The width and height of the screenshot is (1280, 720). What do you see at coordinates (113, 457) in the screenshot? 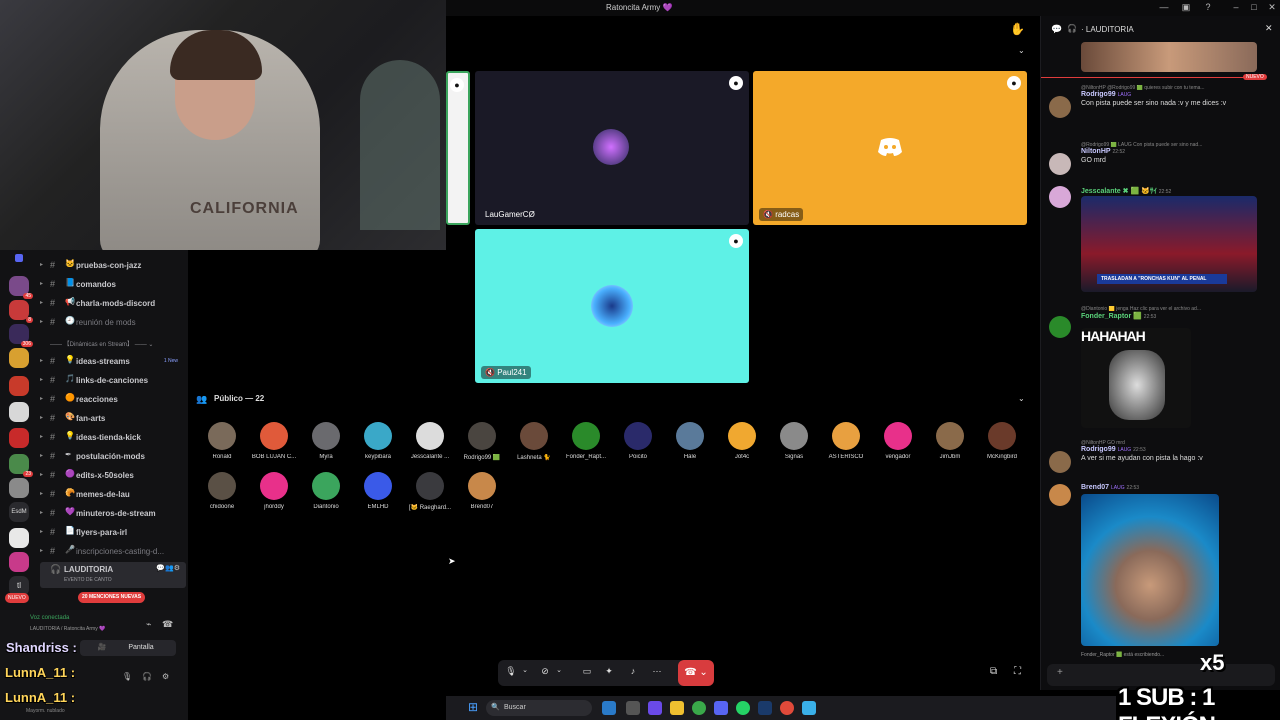
I see `channel-item: ▸ # ✒ postulación-mods` at bounding box center [113, 457].